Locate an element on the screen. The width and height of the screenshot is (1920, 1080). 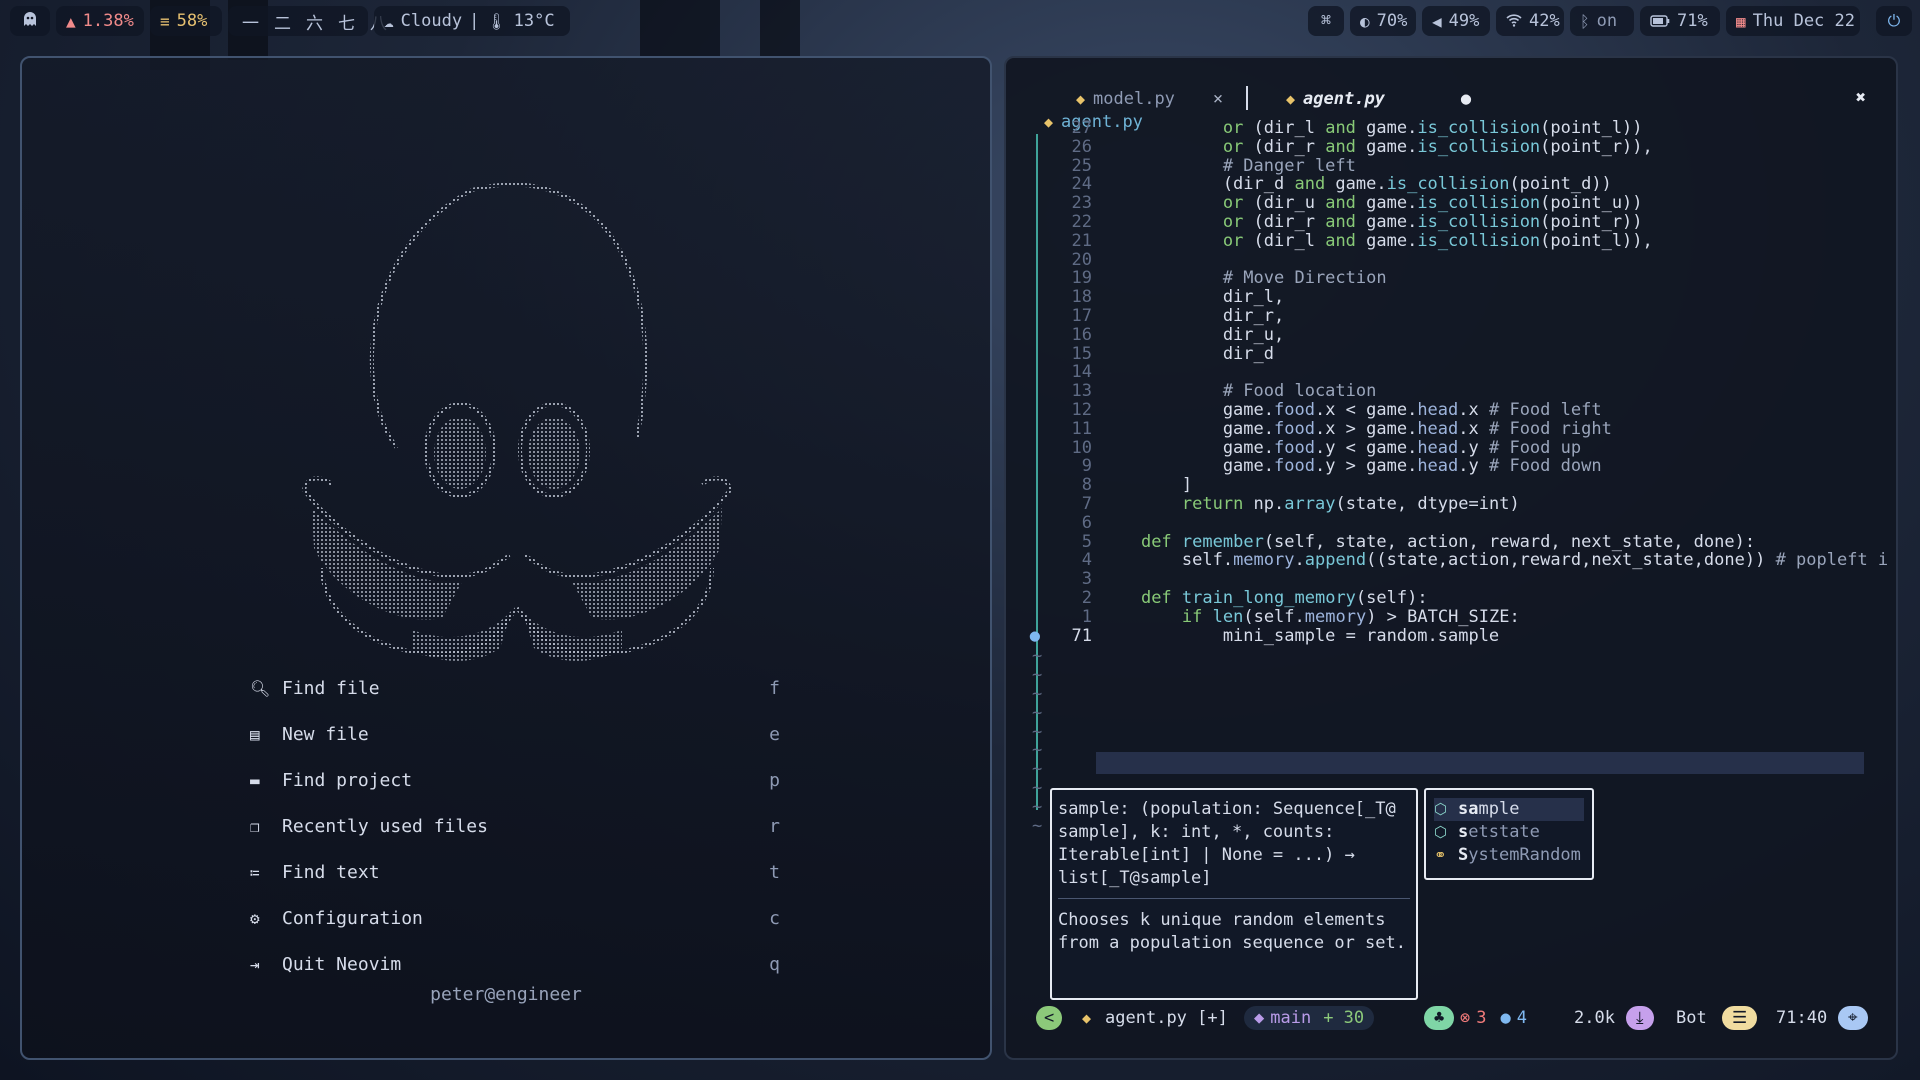
close-window-button: ✖ is located at coordinates (1861, 98).